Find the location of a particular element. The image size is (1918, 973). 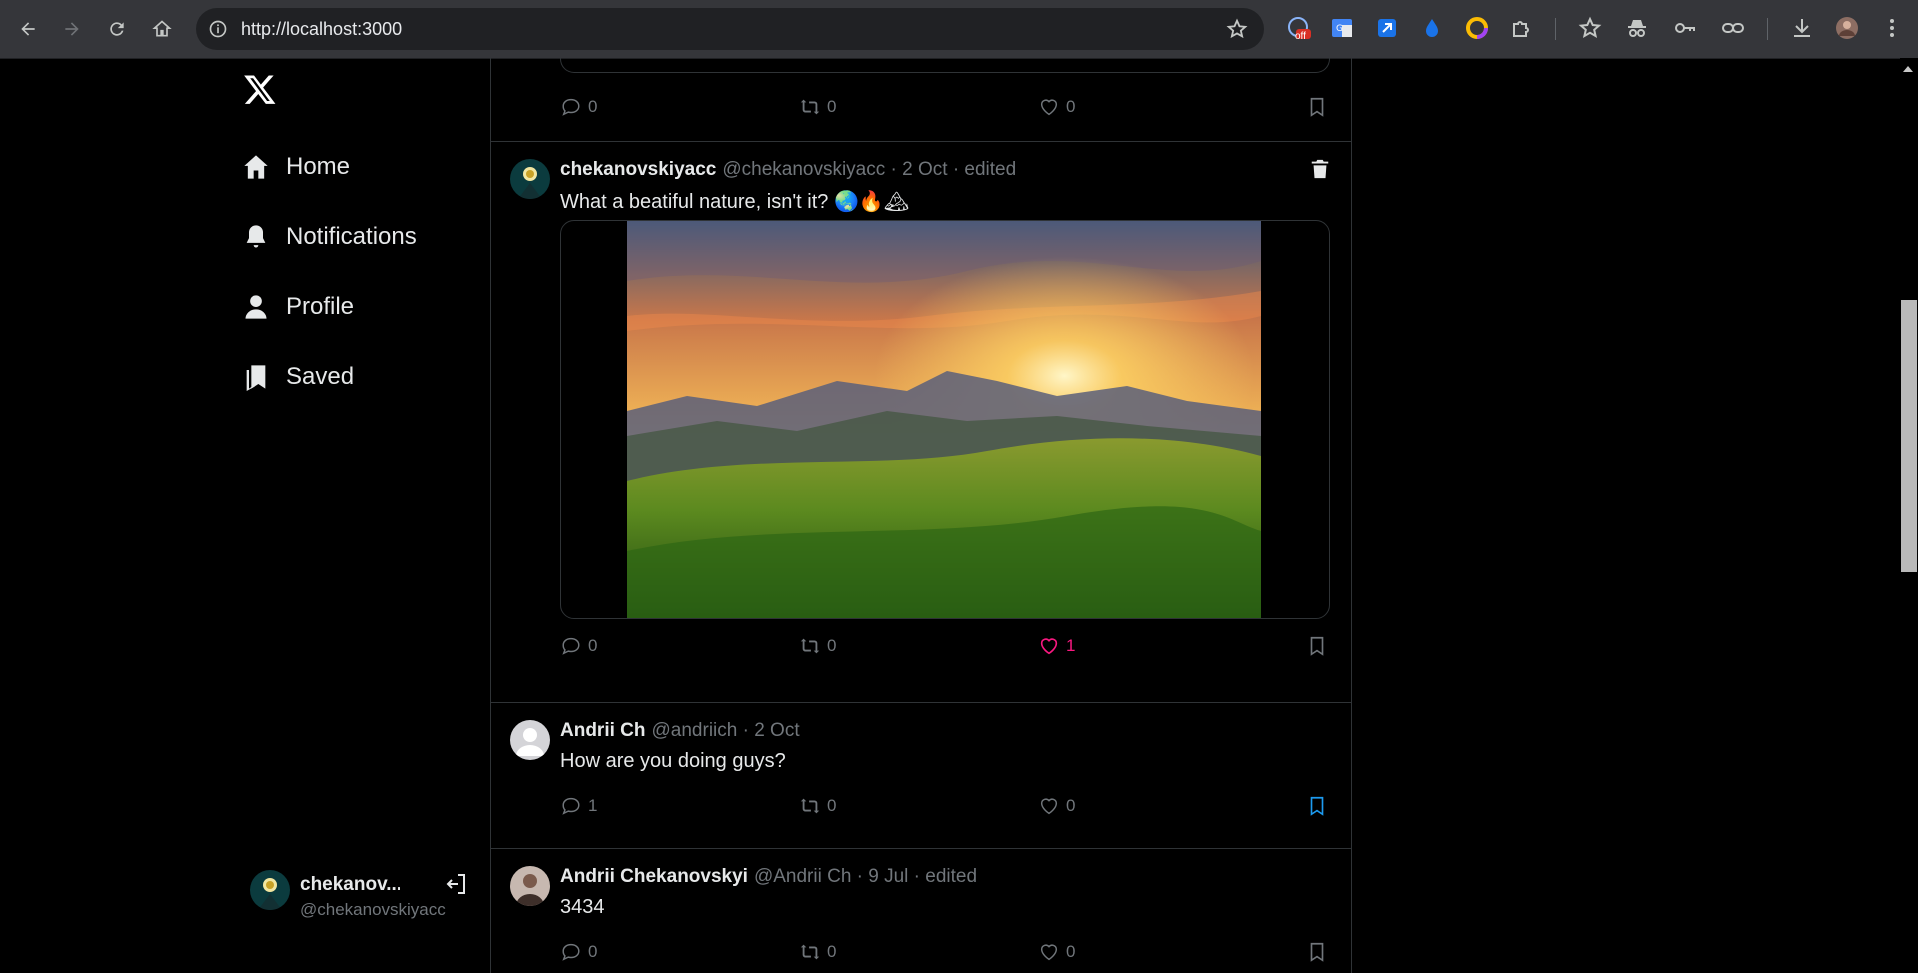

puzzle-icon is located at coordinates (1522, 28).